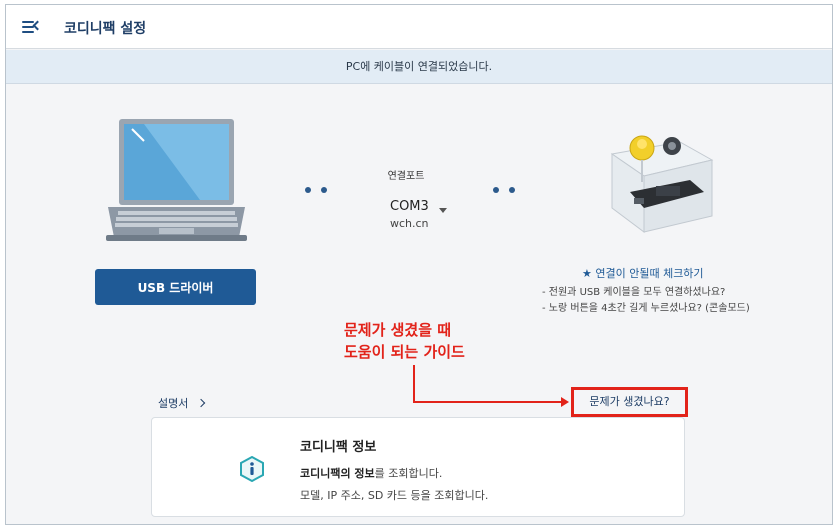 The height and width of the screenshot is (530, 838). What do you see at coordinates (408, 473) in the screenshot?
I see `card-description-rest: 를 조회합니다.` at bounding box center [408, 473].